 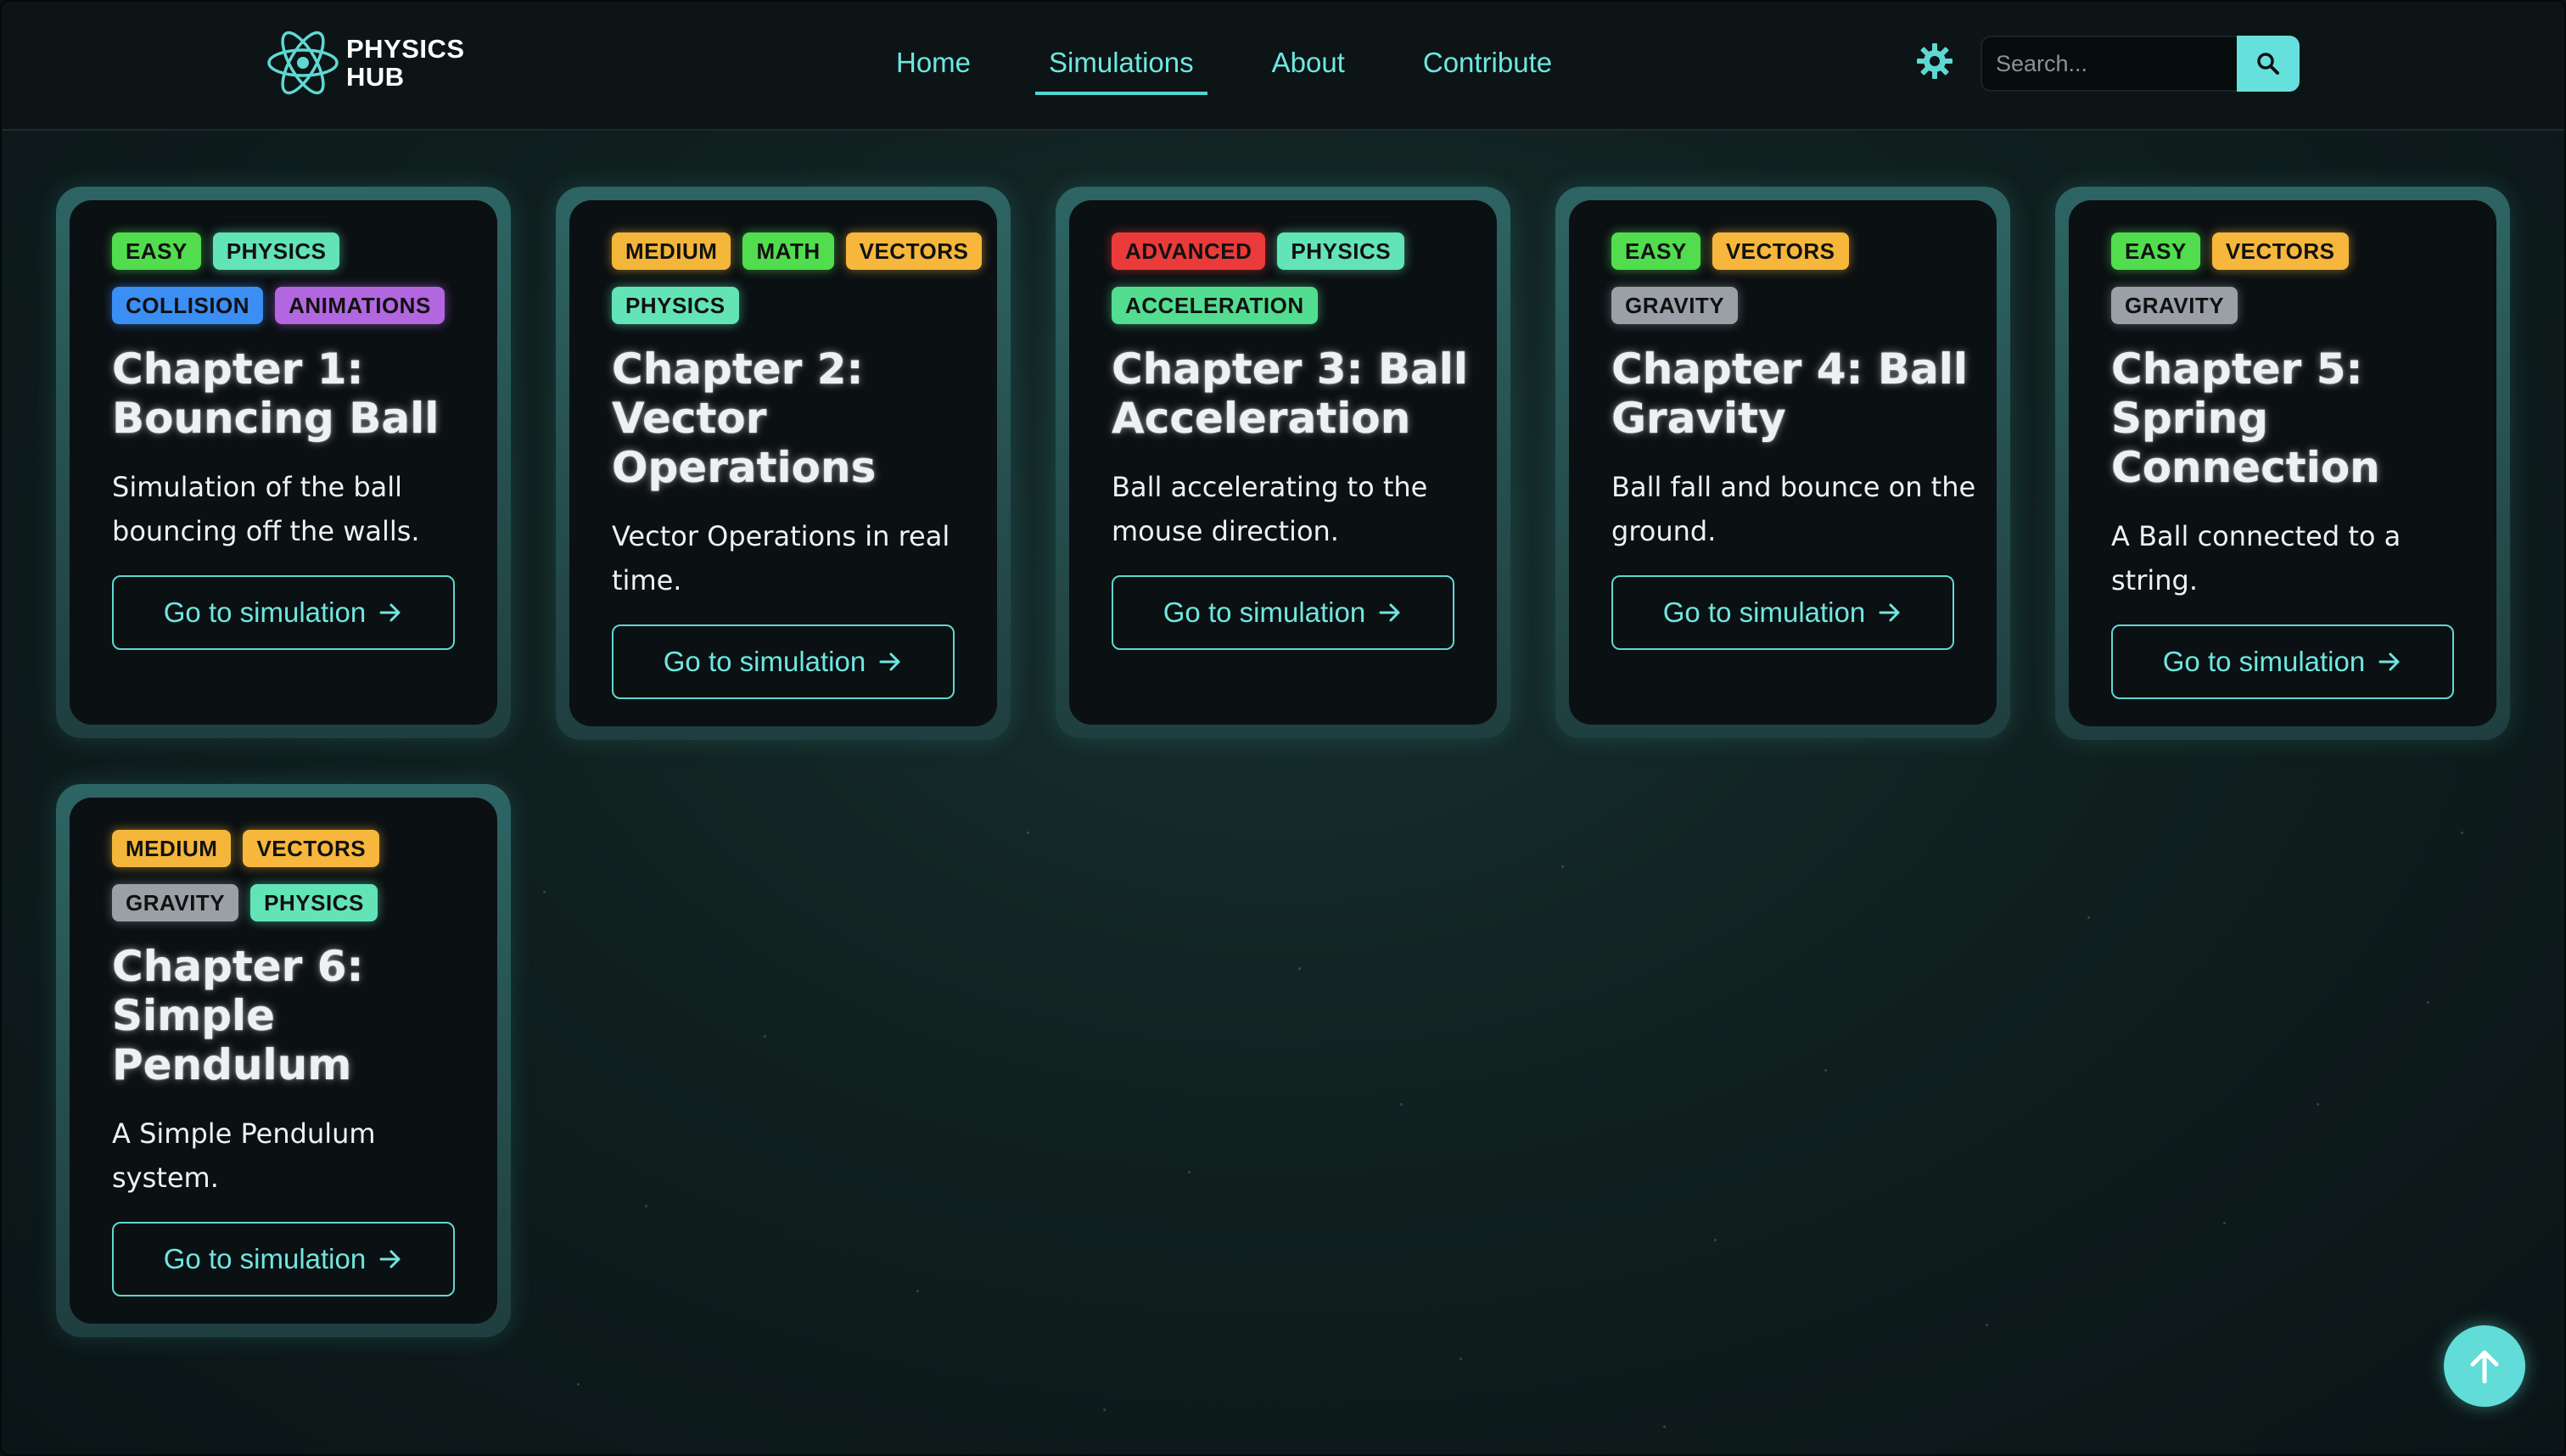 What do you see at coordinates (1189, 251) in the screenshot?
I see `tag-badge: ADVANCED` at bounding box center [1189, 251].